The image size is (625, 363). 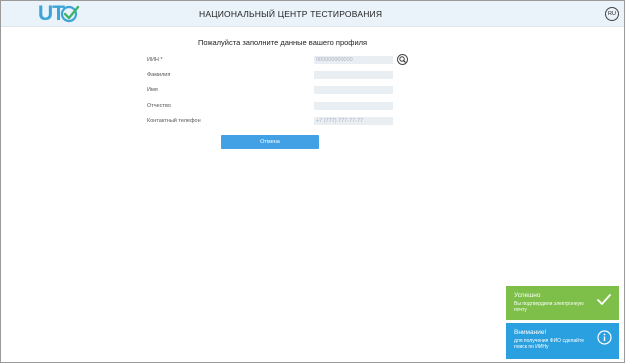 I want to click on info-icon, so click(x=604, y=337).